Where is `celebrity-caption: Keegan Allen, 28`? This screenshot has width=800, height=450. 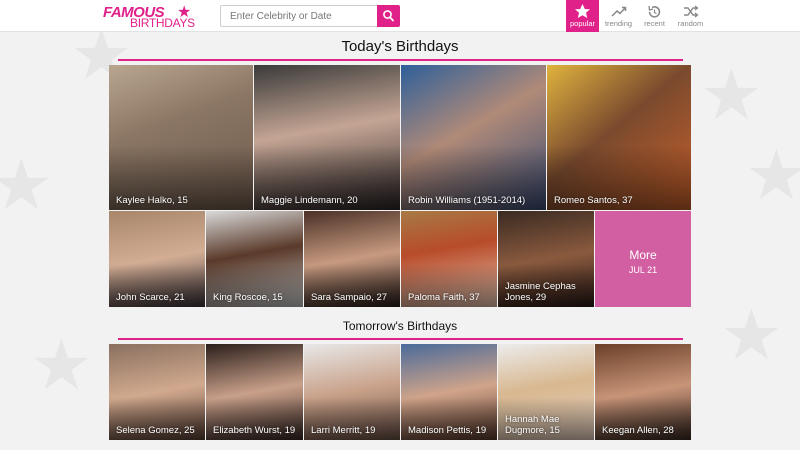
celebrity-caption: Keegan Allen, 28 is located at coordinates (638, 430).